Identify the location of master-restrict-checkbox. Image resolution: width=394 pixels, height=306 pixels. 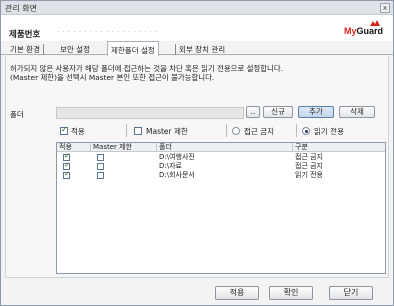
(138, 131).